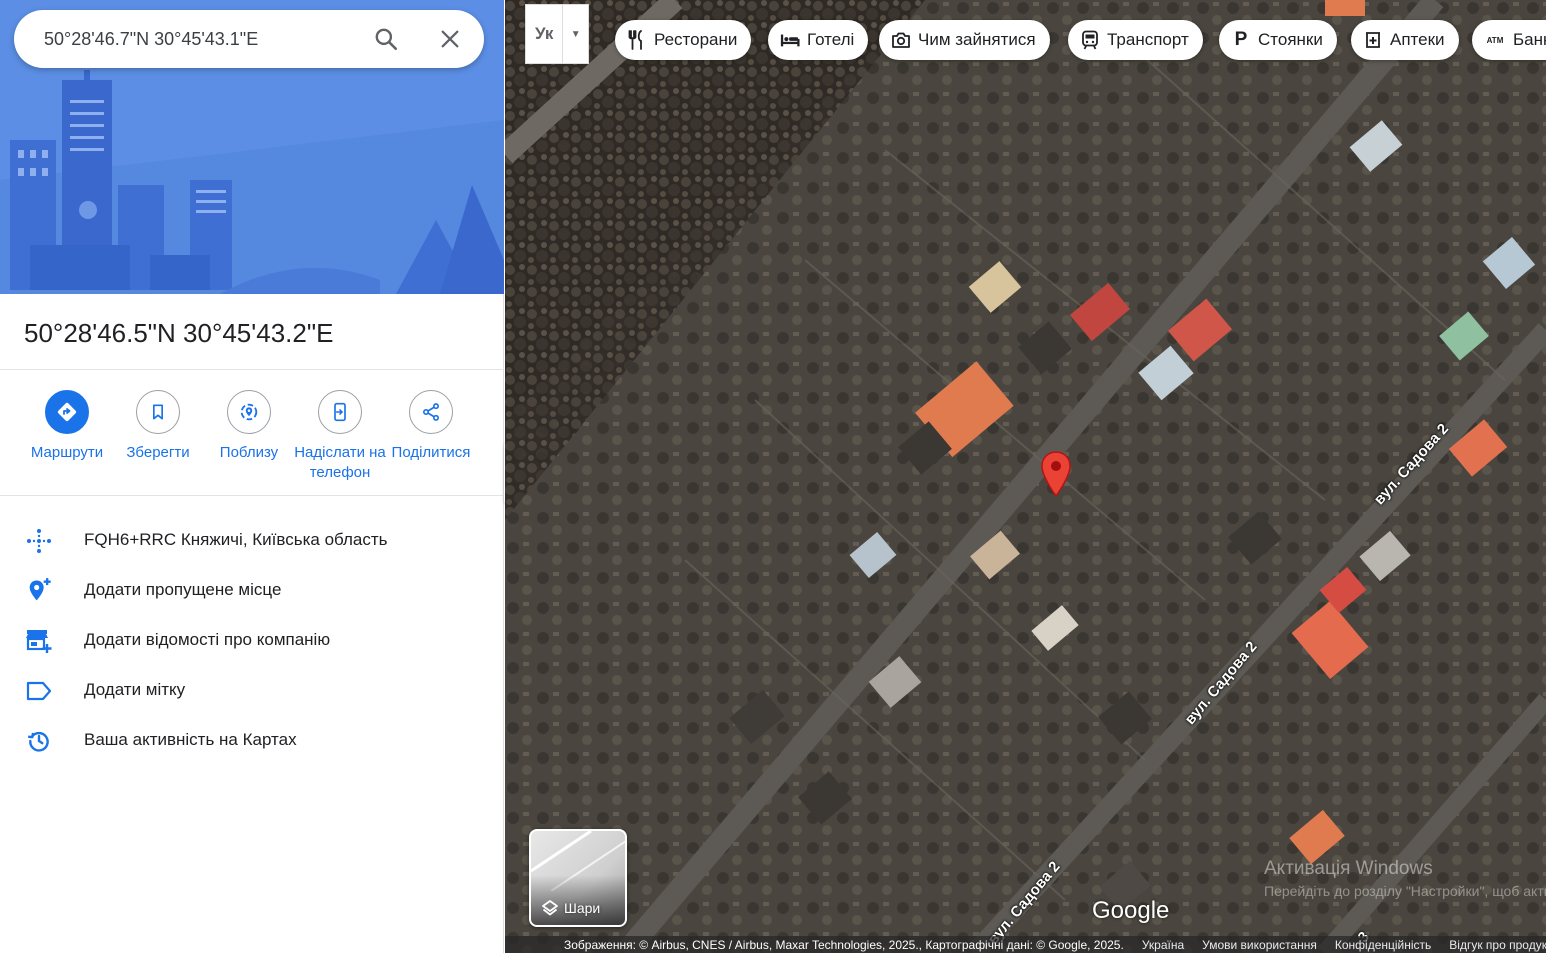 This screenshot has height=953, width=1546. What do you see at coordinates (1529, 39) in the screenshot?
I see `chip-label: Банк` at bounding box center [1529, 39].